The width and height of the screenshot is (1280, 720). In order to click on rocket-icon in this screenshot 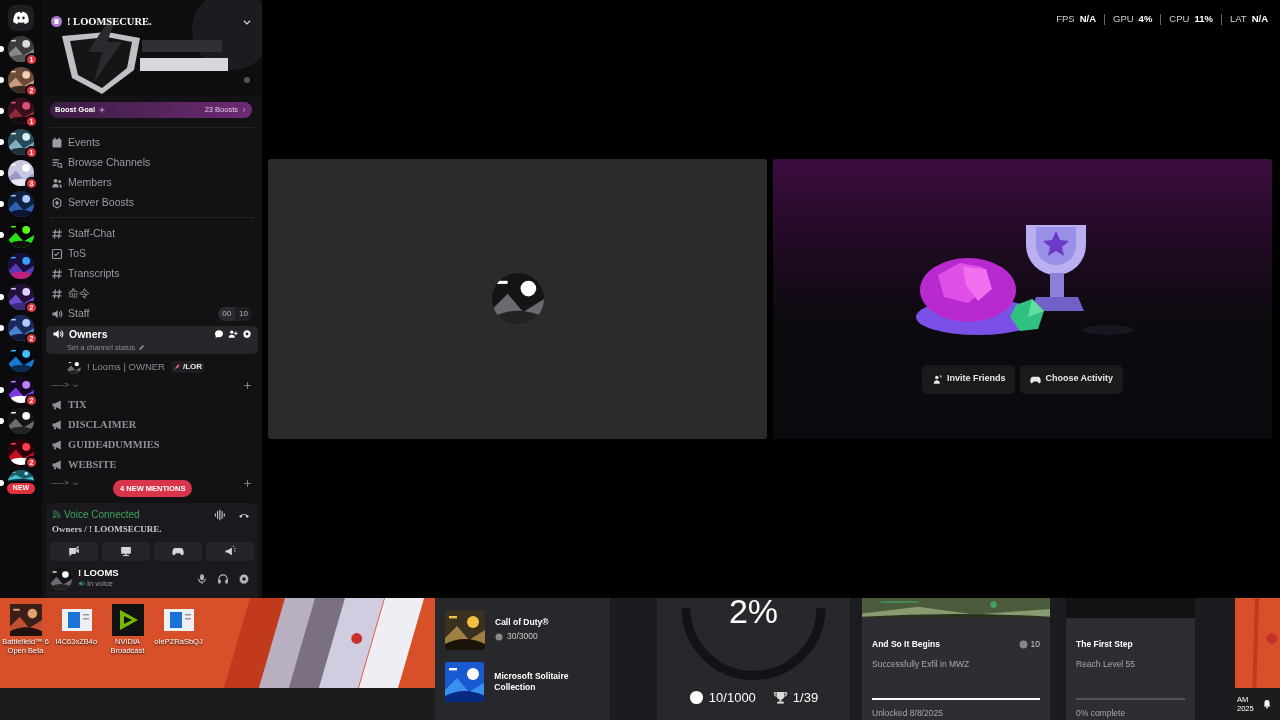, I will do `click(176, 367)`.